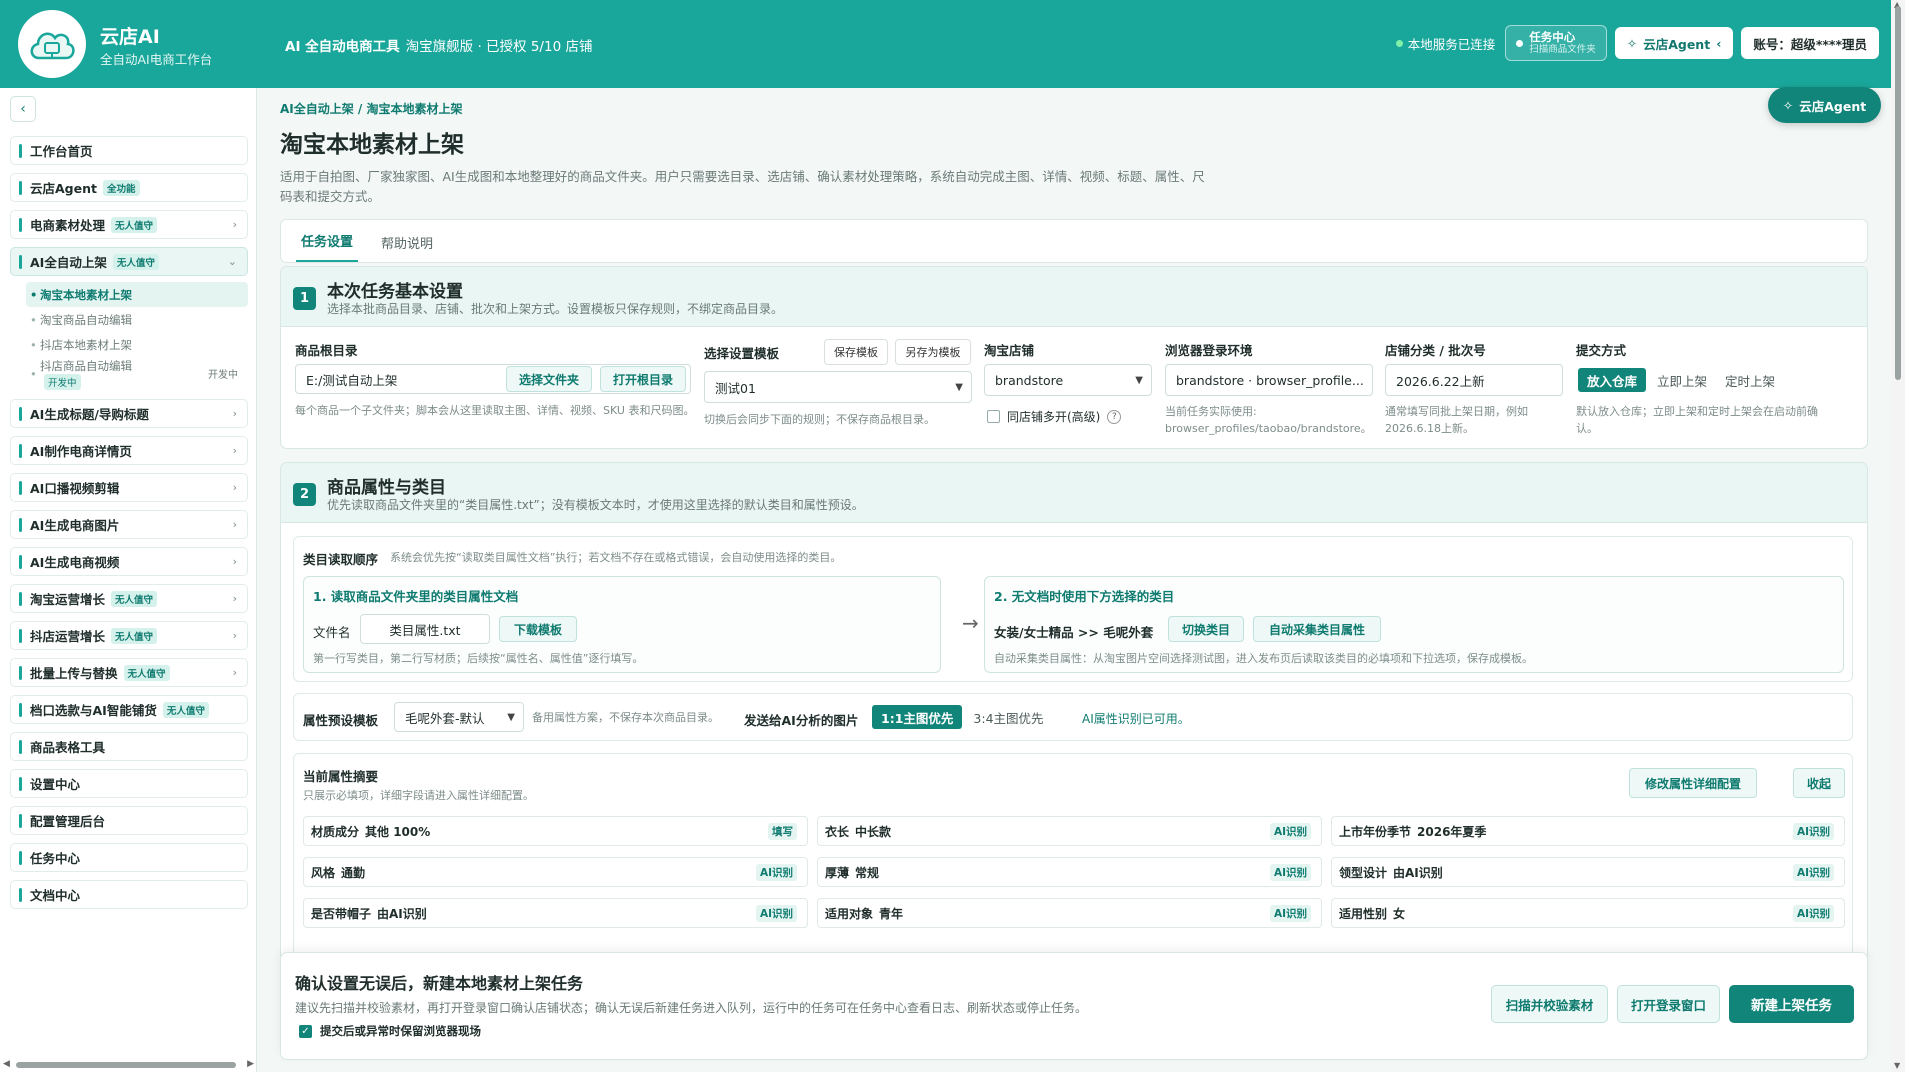 This screenshot has height=1072, width=1905. Describe the element at coordinates (1788, 105) in the screenshot. I see `sparkle-icon: ✧` at that location.